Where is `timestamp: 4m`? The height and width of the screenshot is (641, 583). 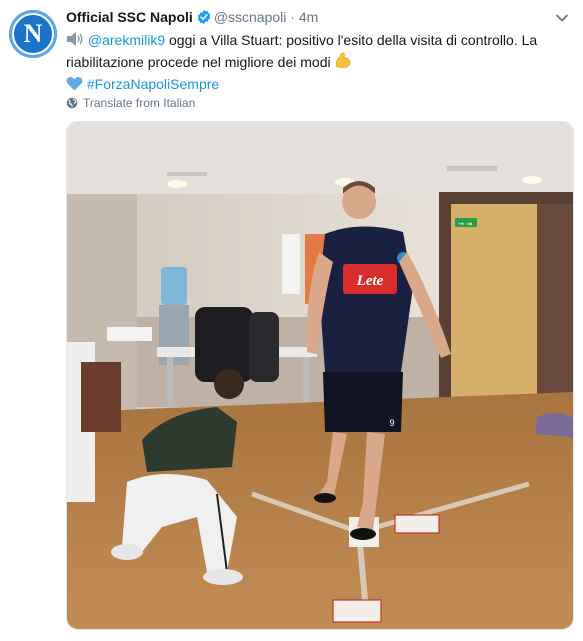
timestamp: 4m is located at coordinates (308, 17).